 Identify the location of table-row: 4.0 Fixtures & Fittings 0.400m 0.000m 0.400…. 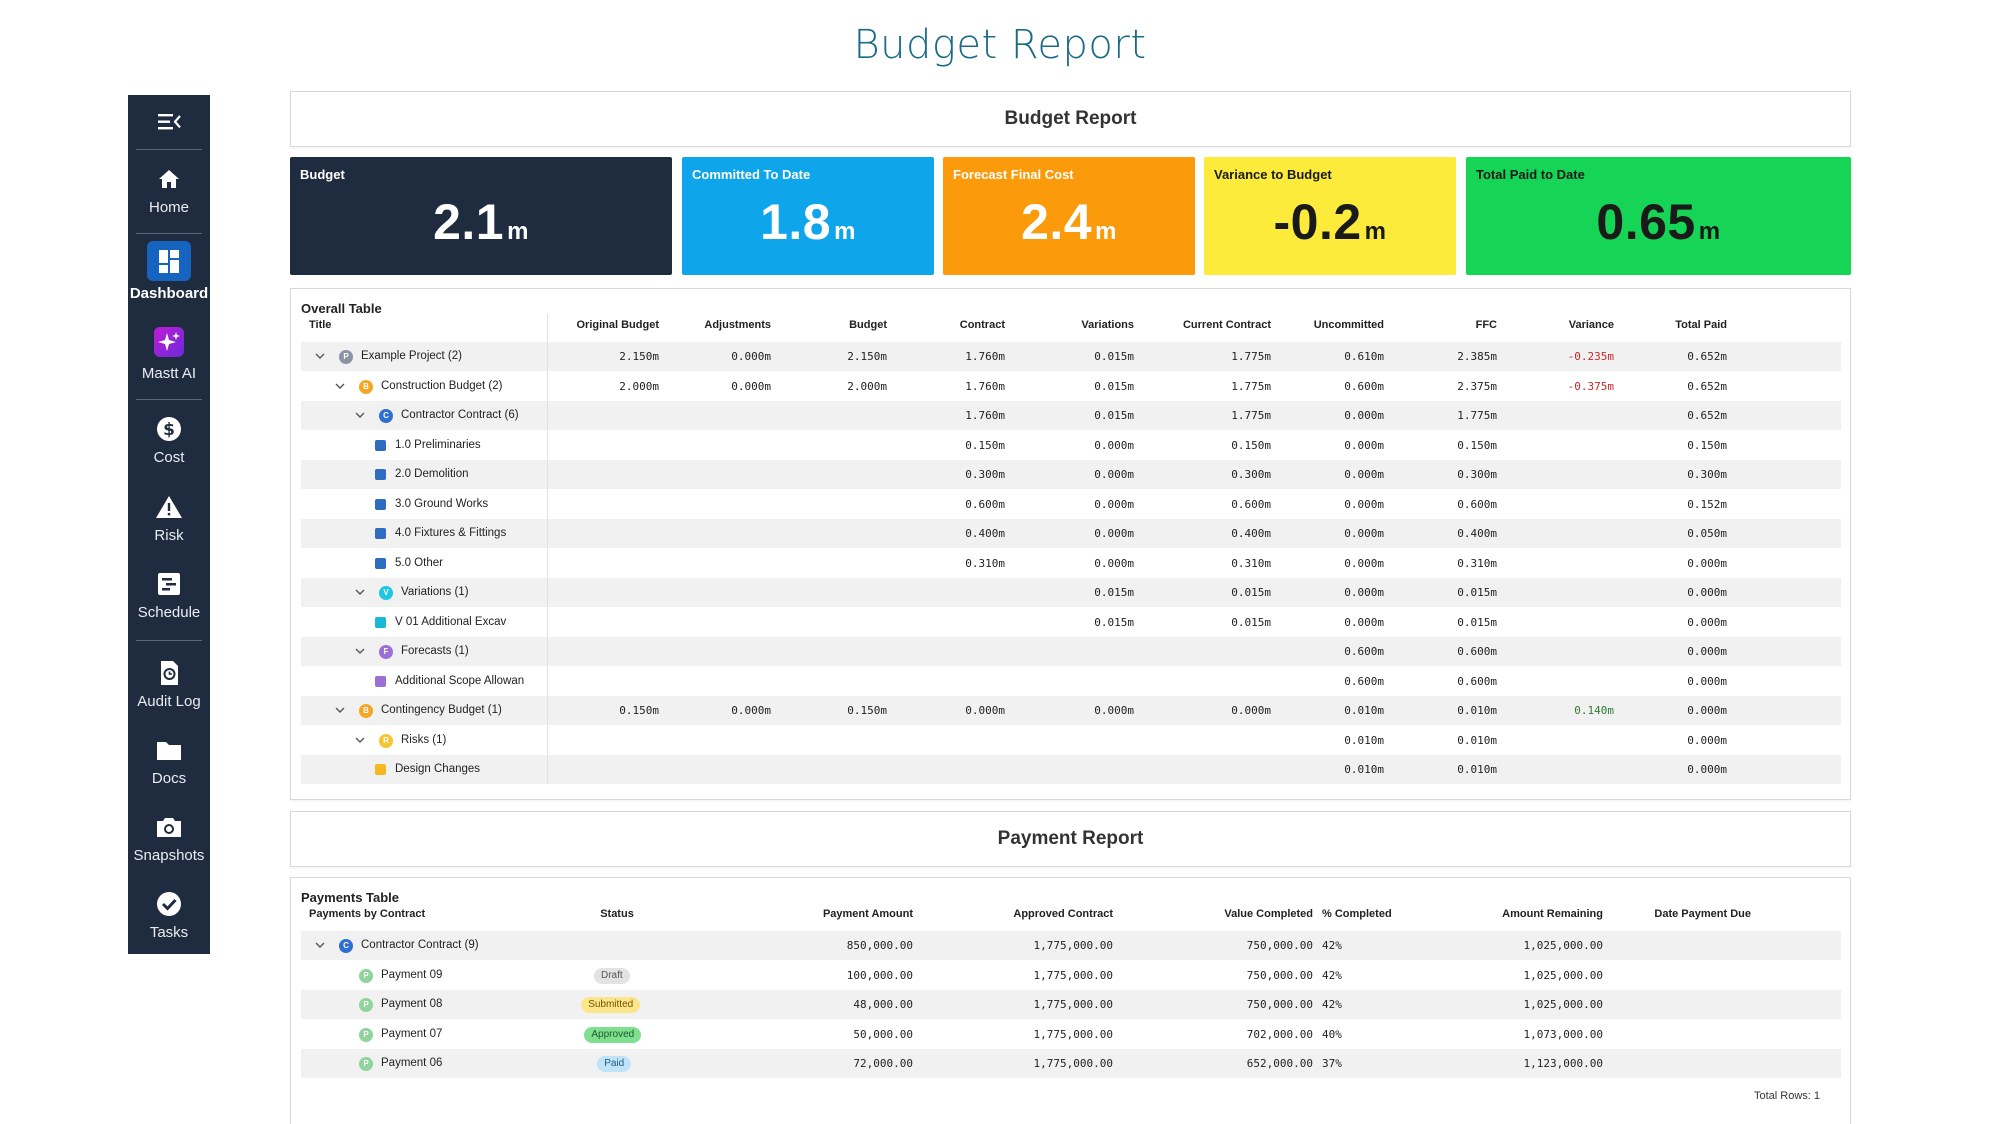
(1071, 533).